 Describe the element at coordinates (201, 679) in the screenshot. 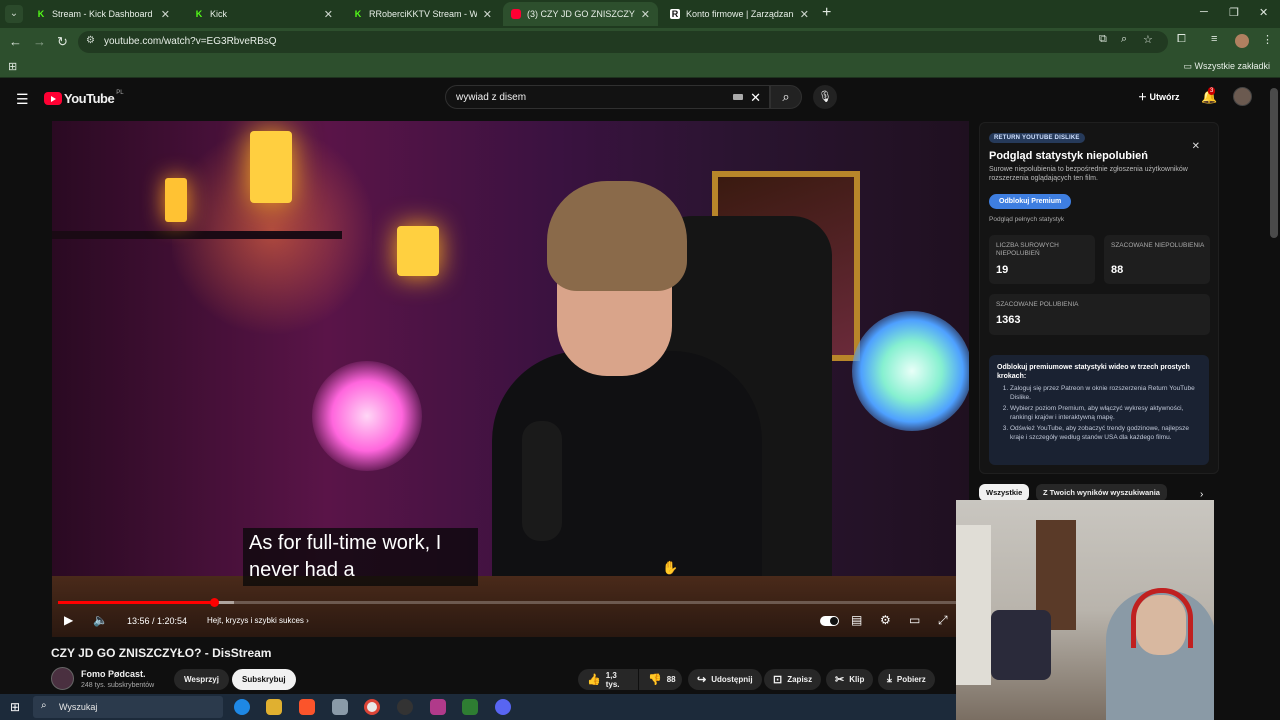

I see `support-button: Wesprzyj` at that location.